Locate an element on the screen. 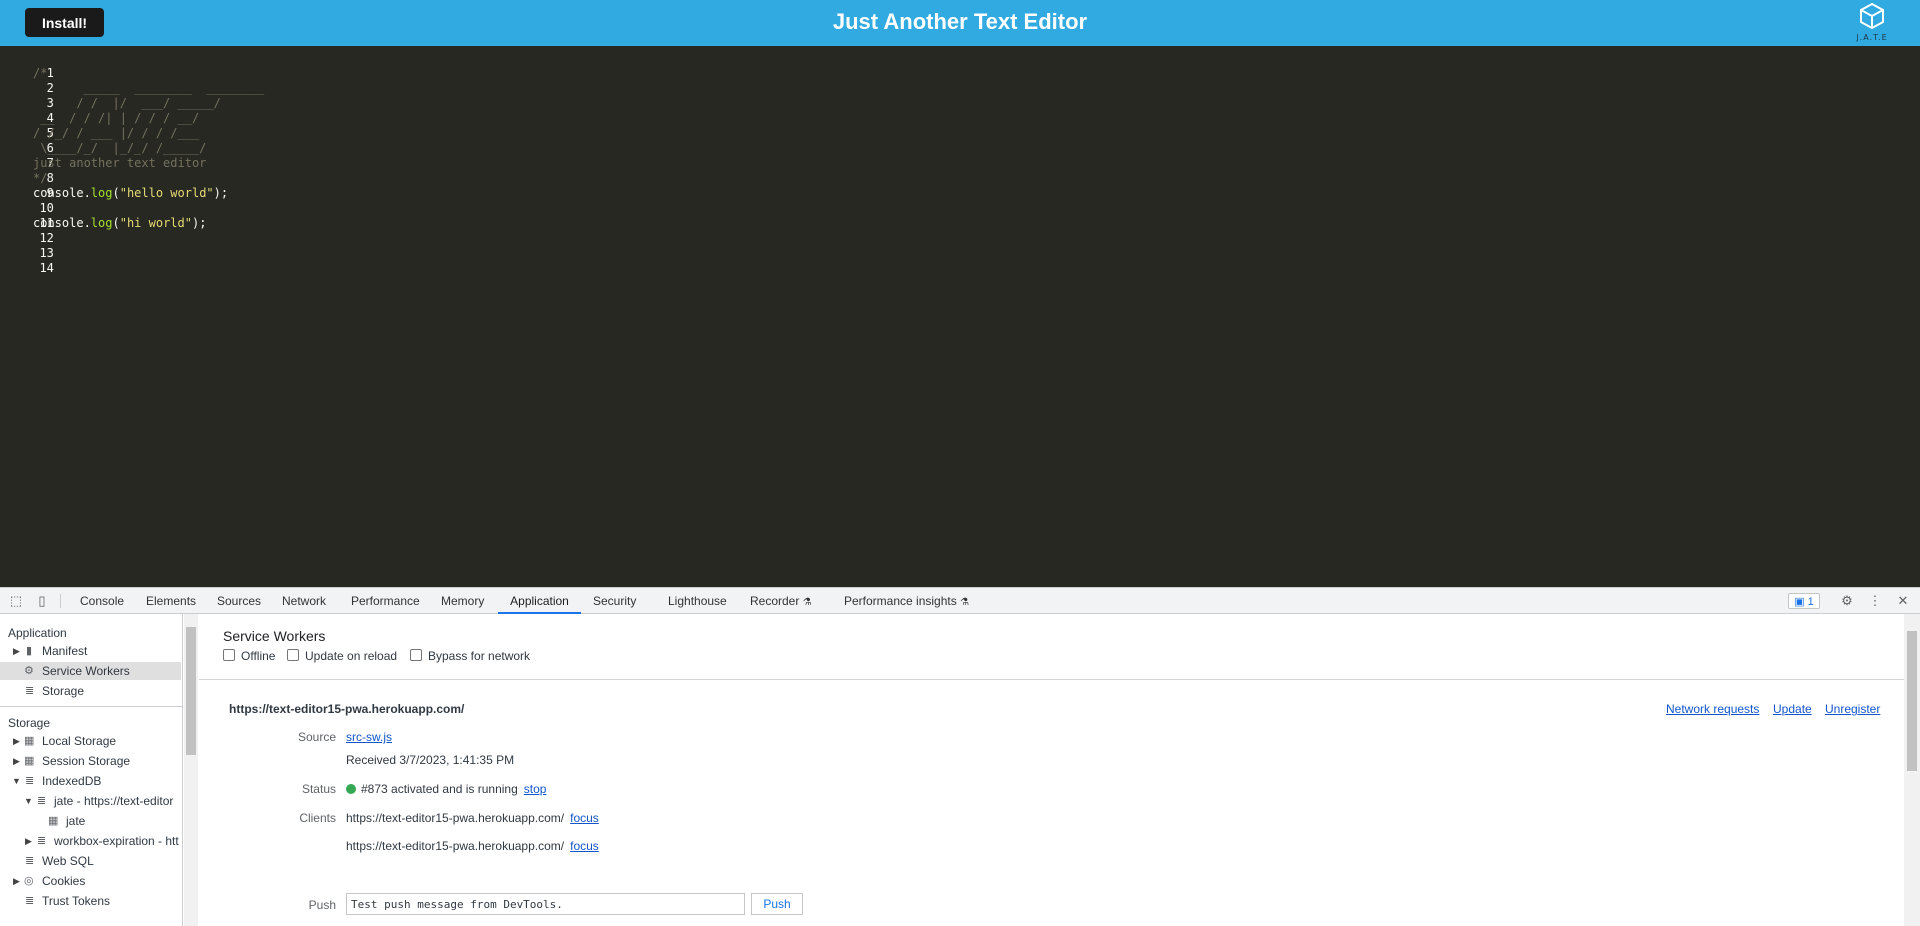 The height and width of the screenshot is (926, 1920). pane-scrollbar-thumb is located at coordinates (1912, 701).